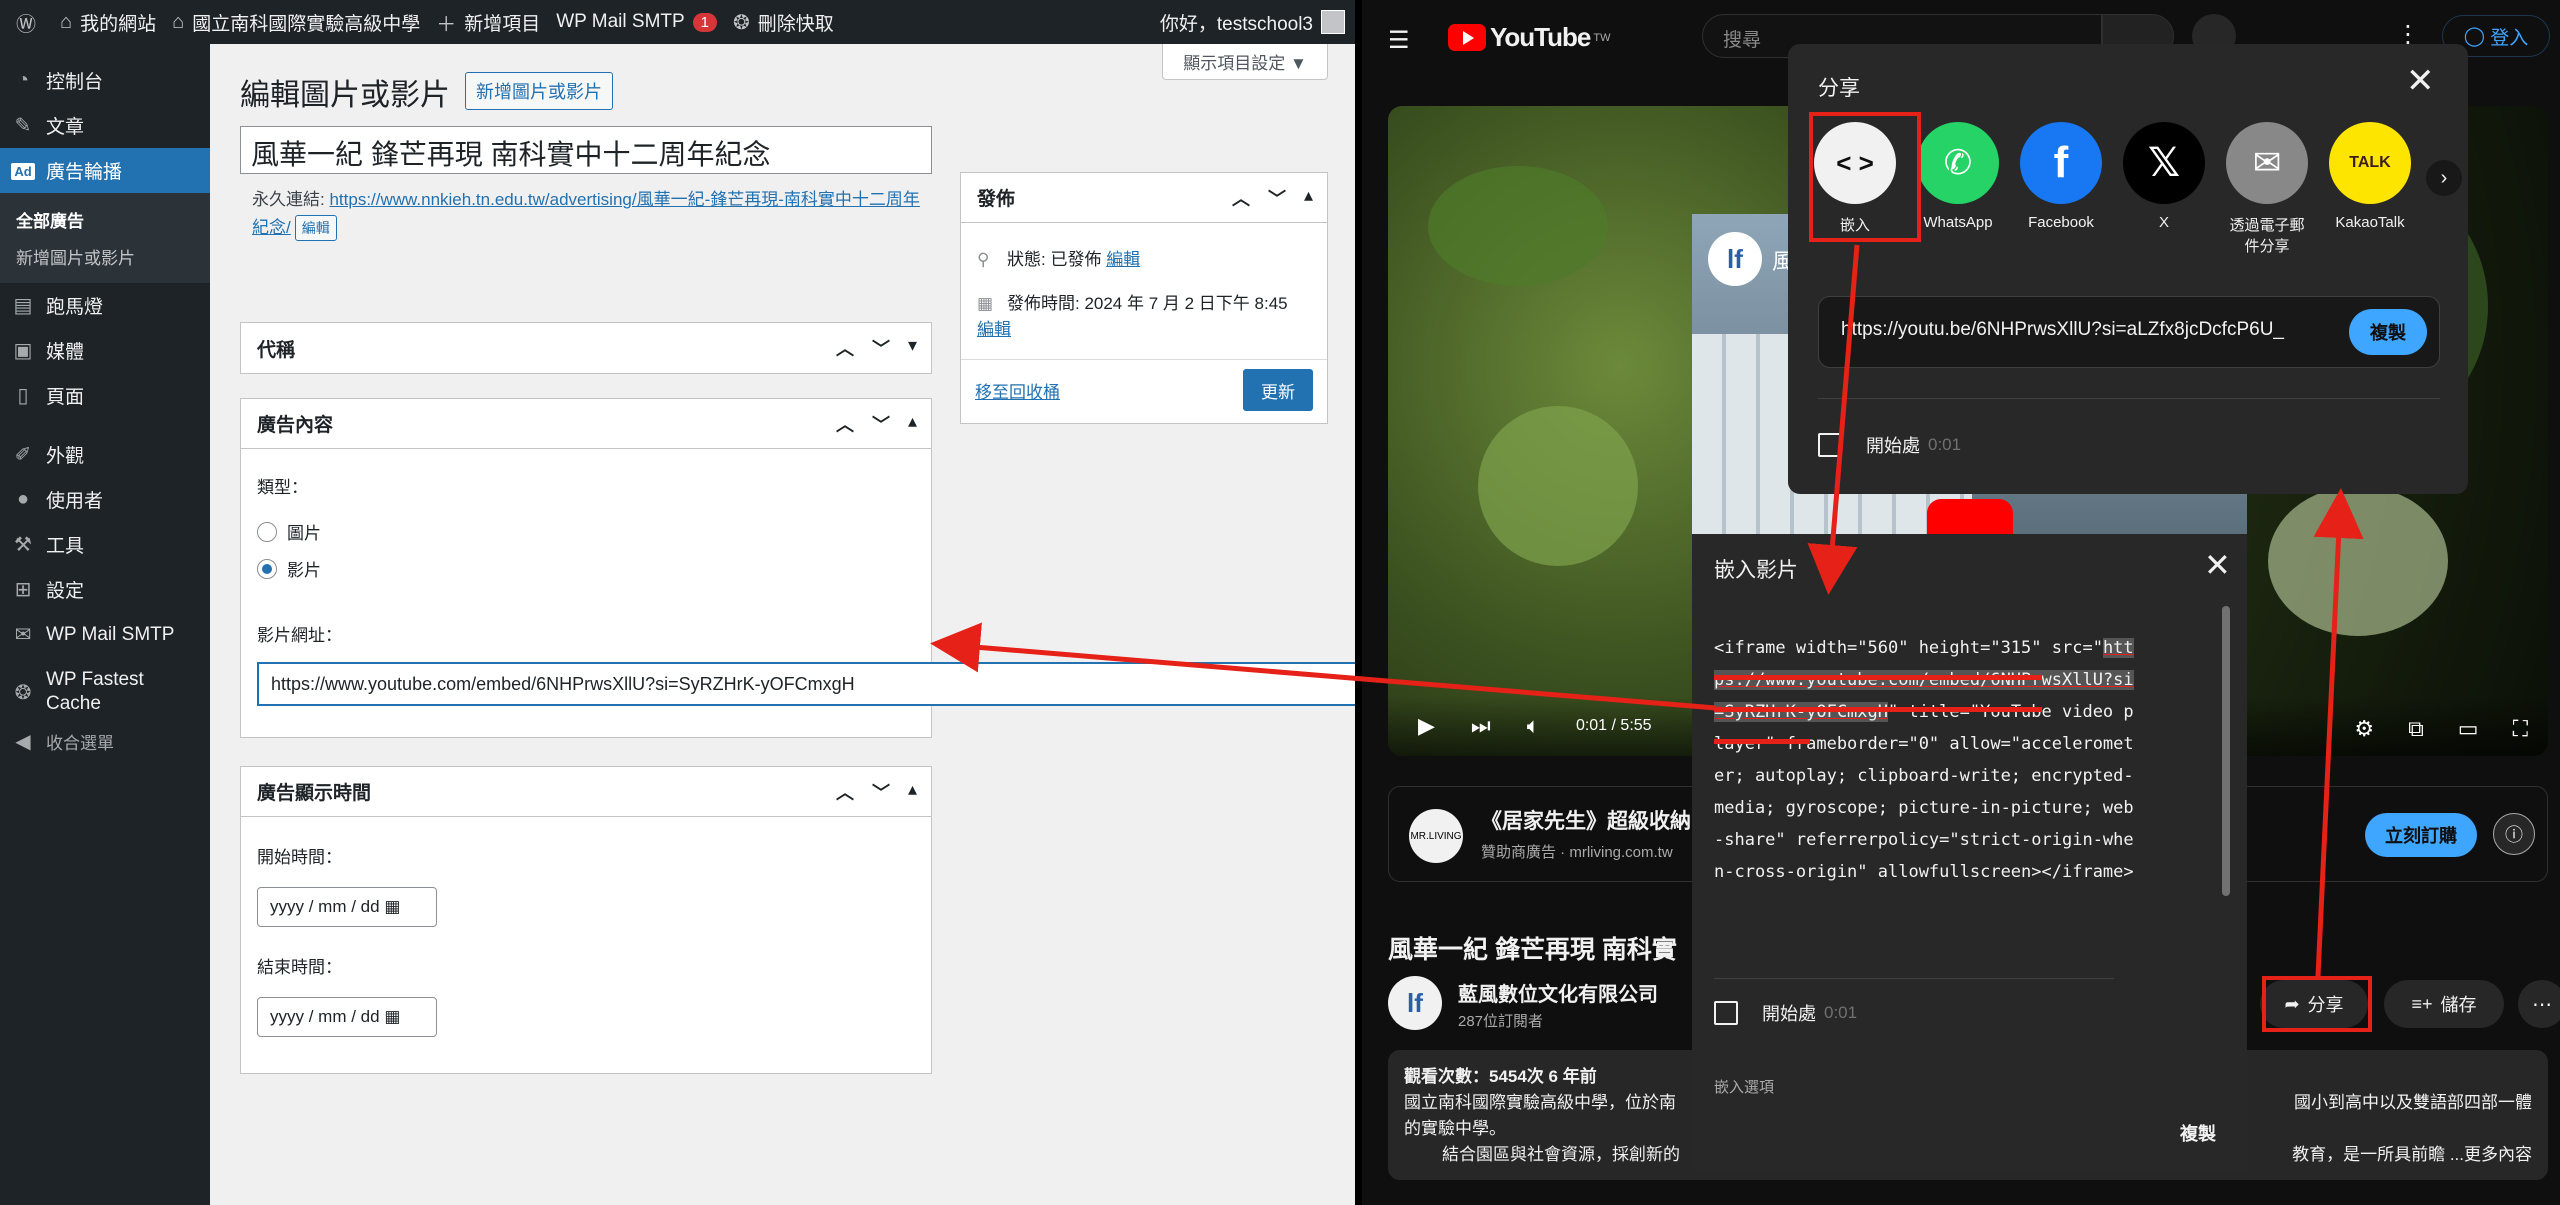  Describe the element at coordinates (2226, 751) in the screenshot. I see `scrollbar` at that location.